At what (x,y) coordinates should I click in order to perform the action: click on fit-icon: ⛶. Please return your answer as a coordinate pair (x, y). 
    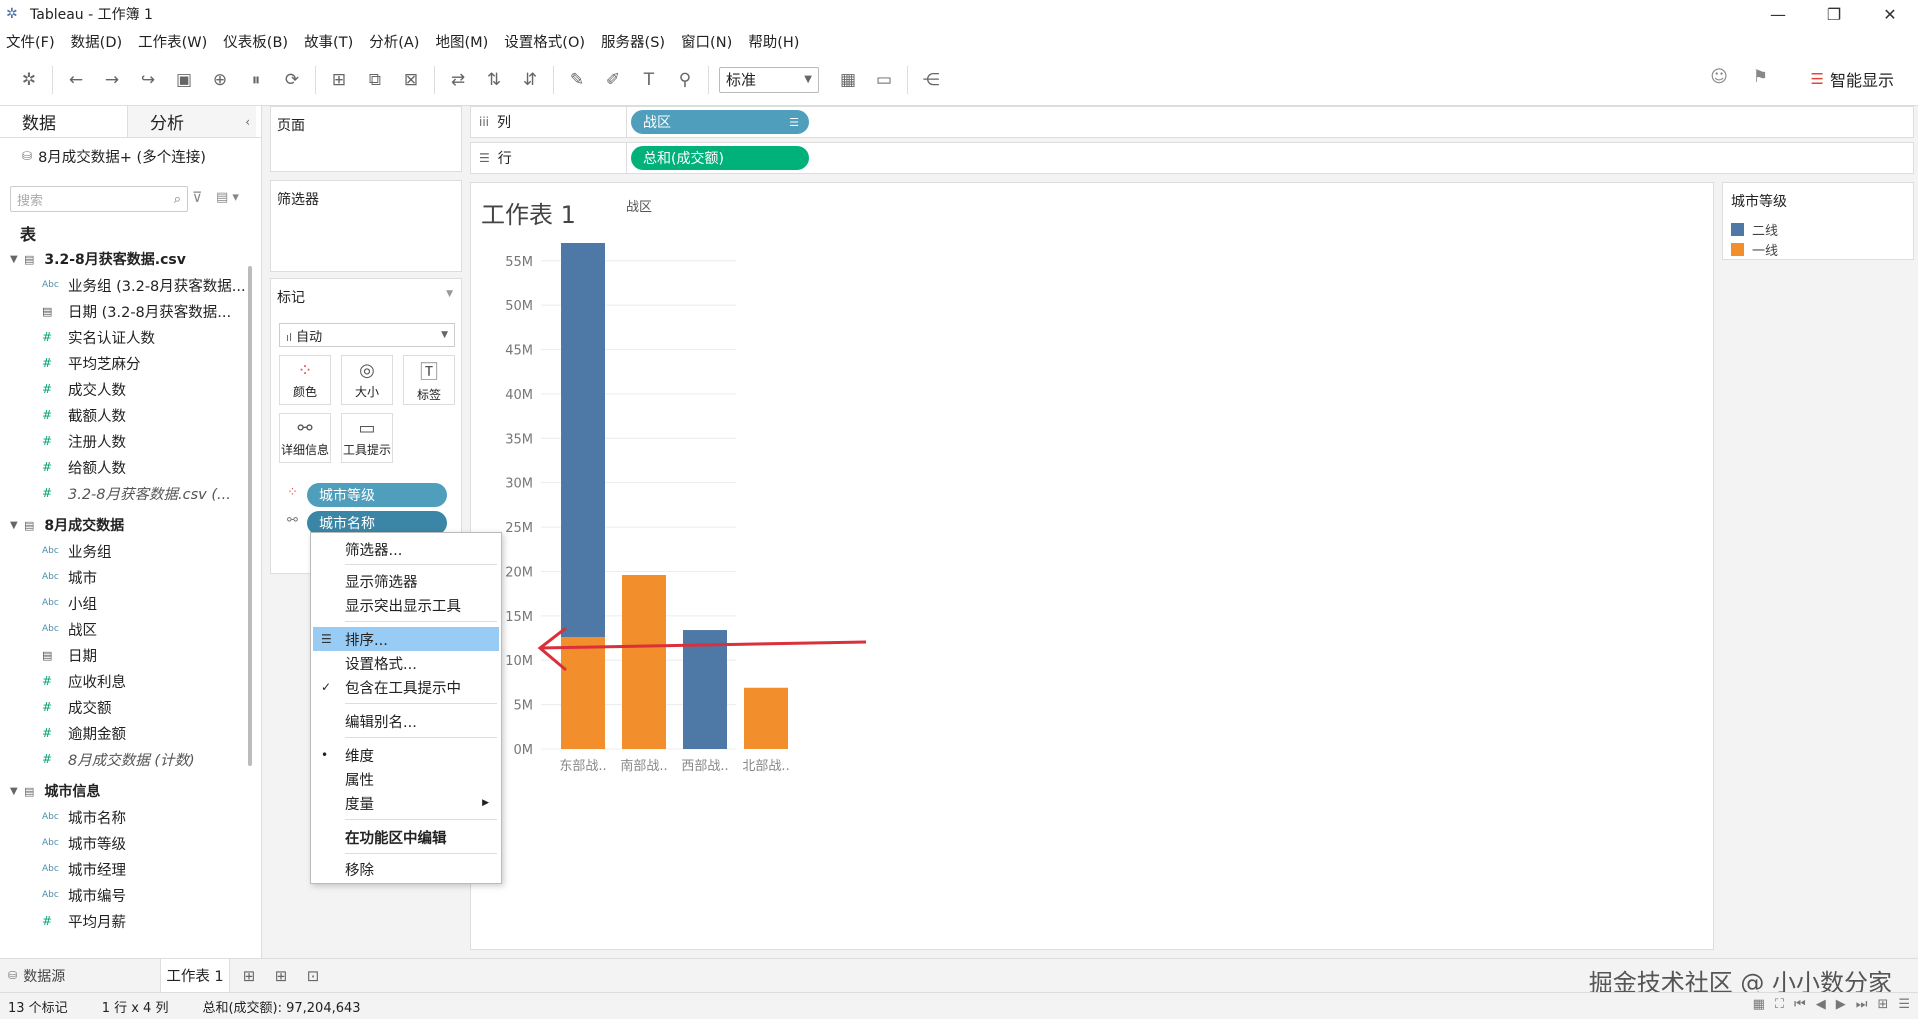
    Looking at the image, I should click on (1779, 1004).